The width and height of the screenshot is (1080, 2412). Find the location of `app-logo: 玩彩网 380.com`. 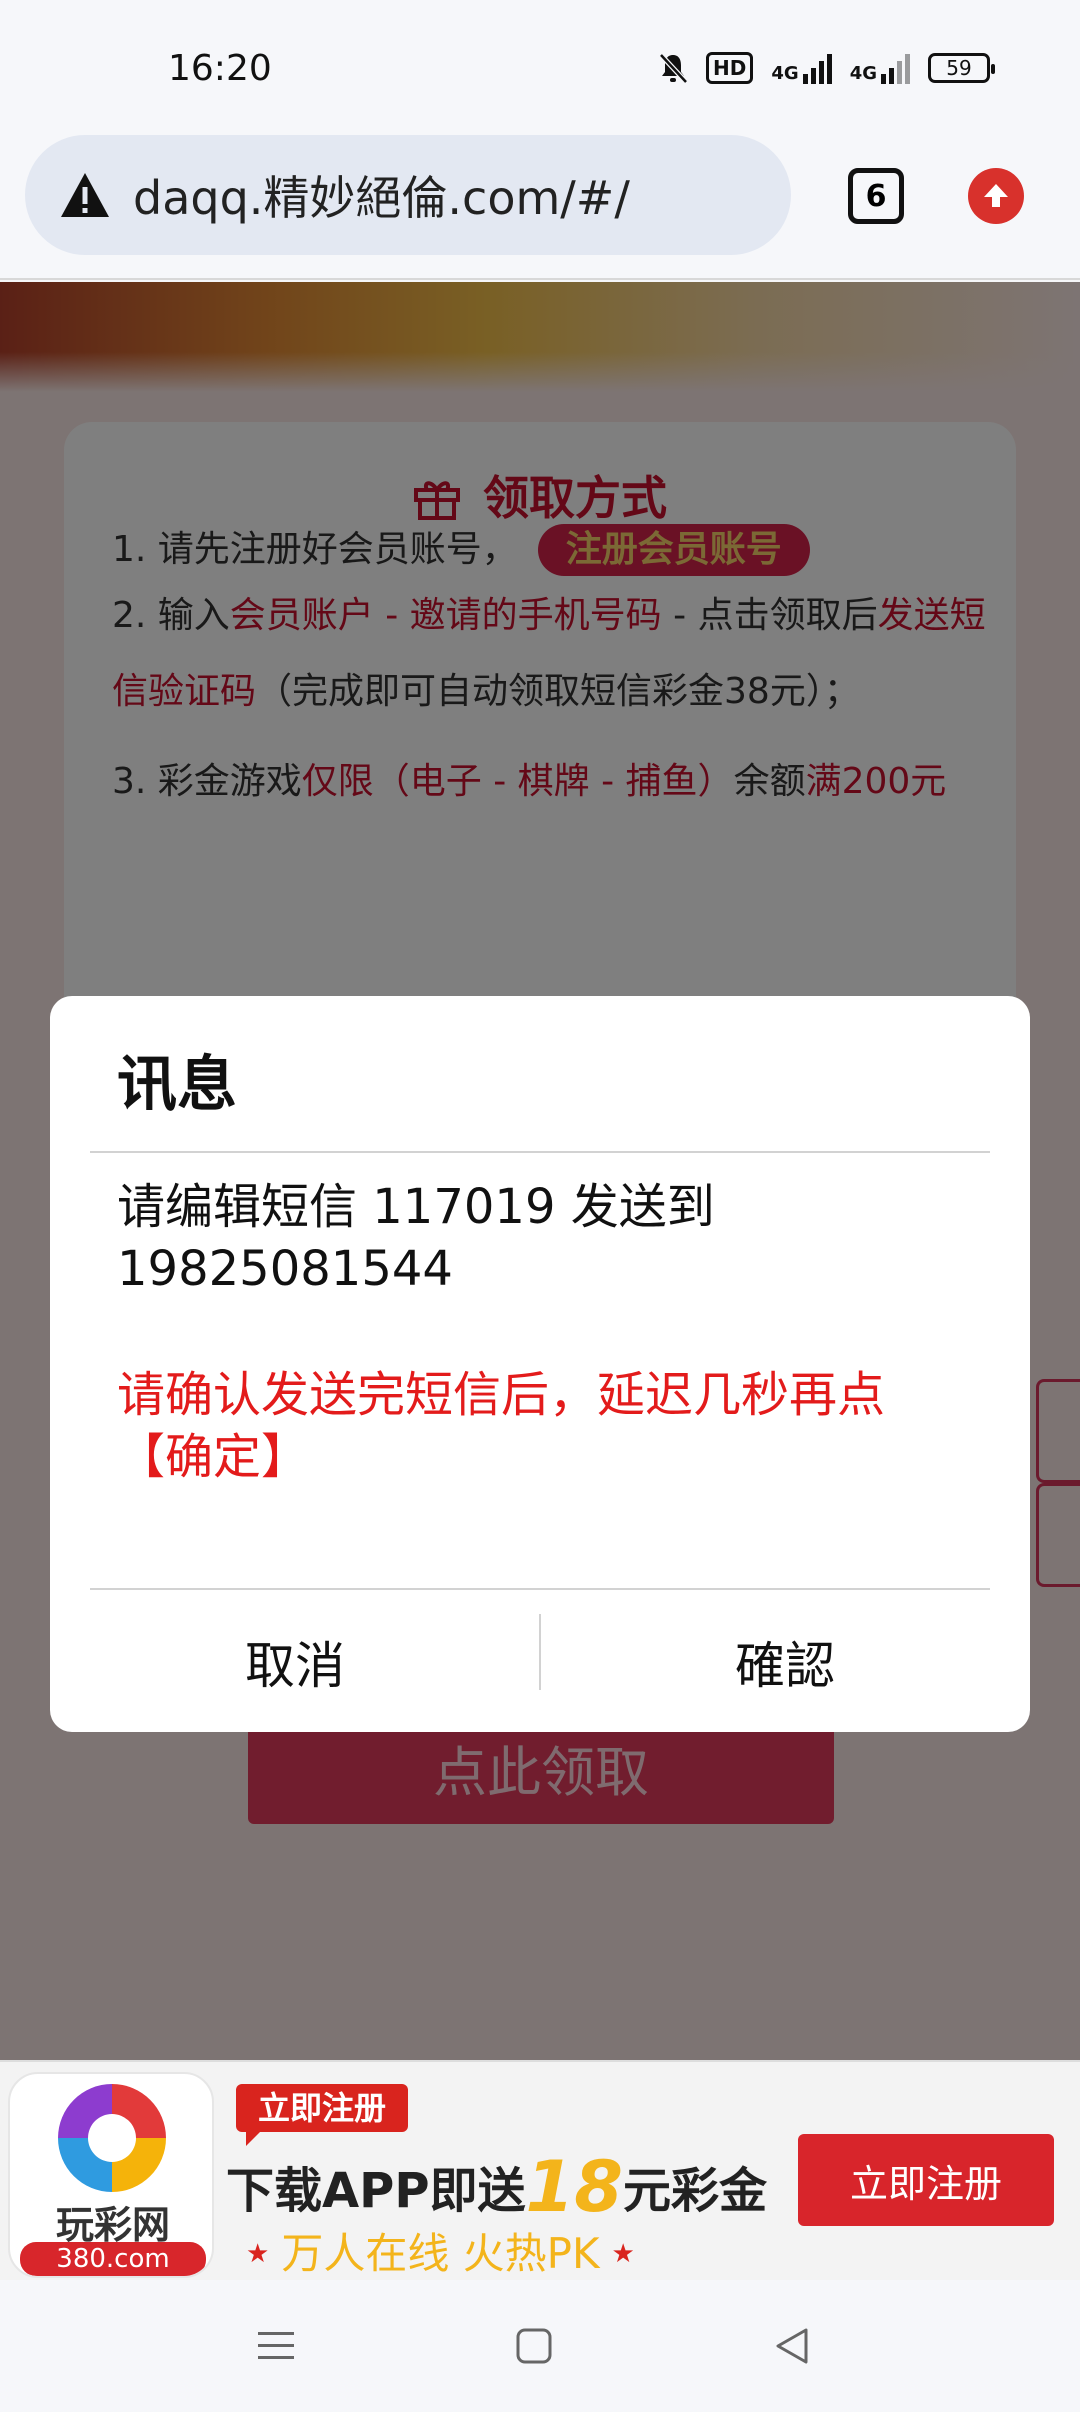

app-logo: 玩彩网 380.com is located at coordinates (111, 2175).